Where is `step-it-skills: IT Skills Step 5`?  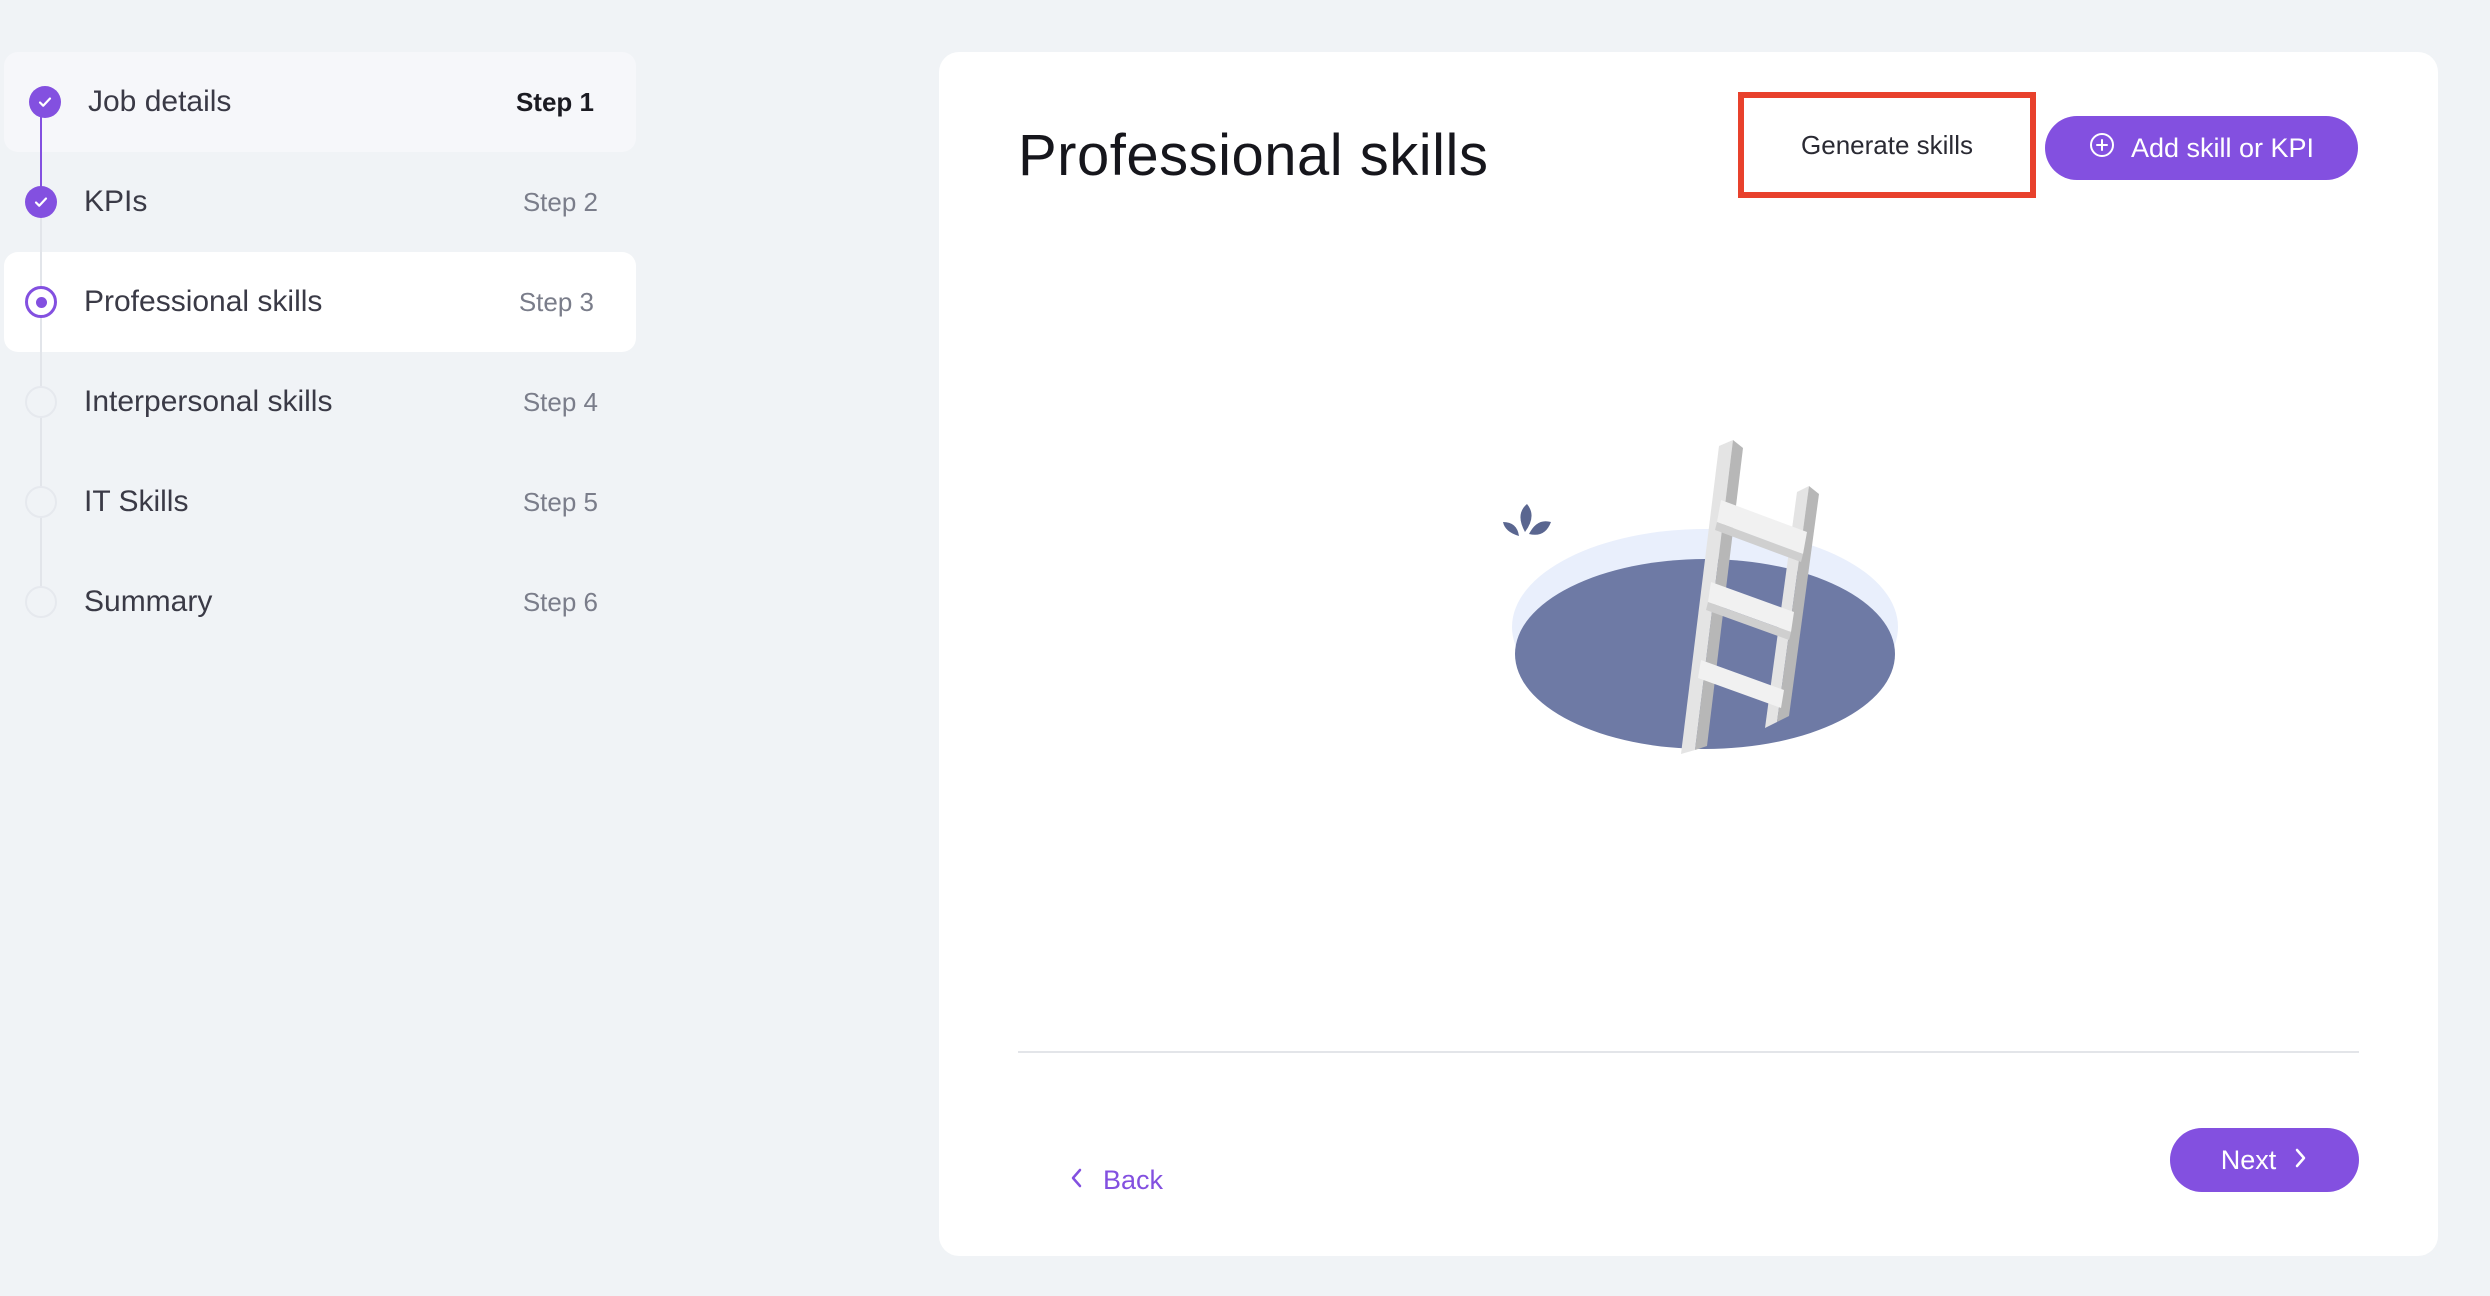 step-it-skills: IT Skills Step 5 is located at coordinates (320, 502).